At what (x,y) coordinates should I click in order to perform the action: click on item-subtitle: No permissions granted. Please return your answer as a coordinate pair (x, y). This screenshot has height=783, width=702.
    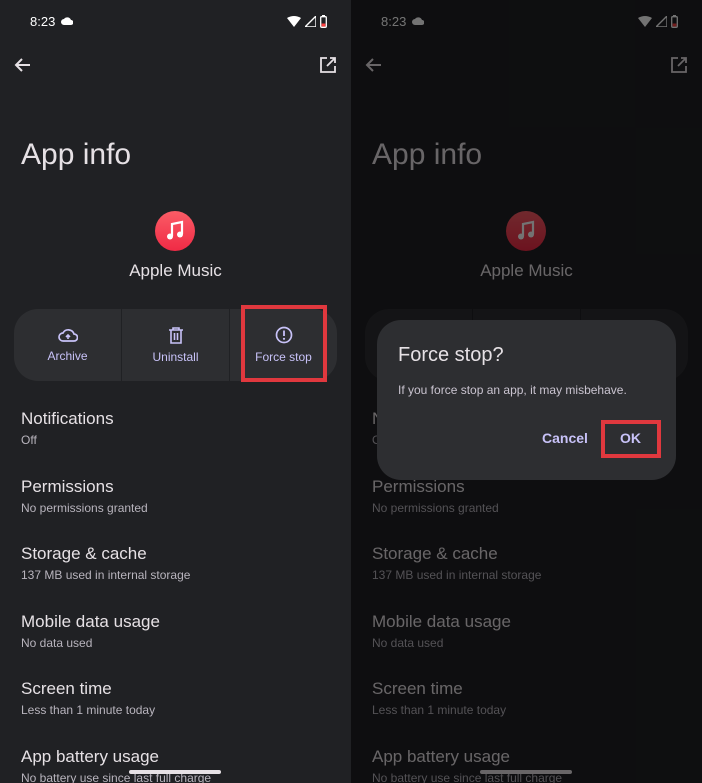
    Looking at the image, I should click on (84, 507).